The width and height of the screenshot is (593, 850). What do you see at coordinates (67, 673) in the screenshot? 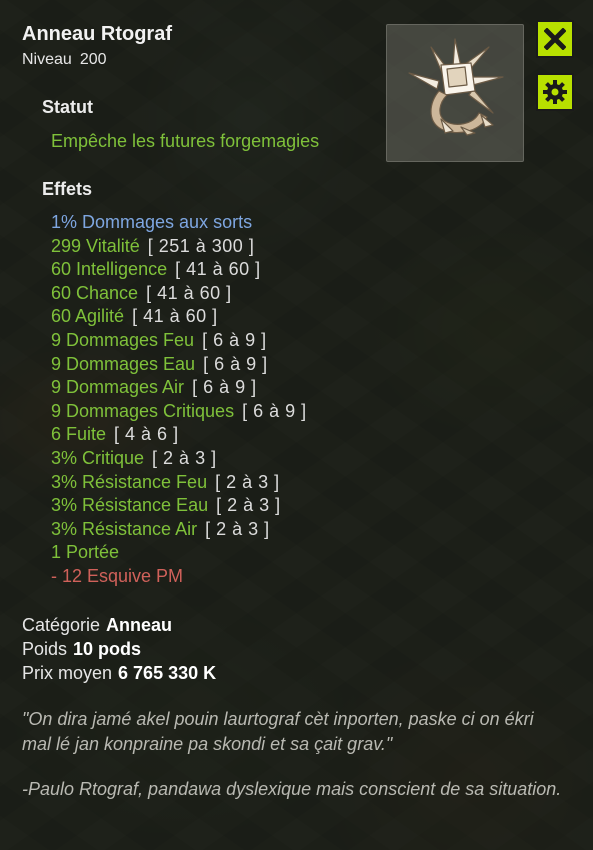
I see `price-label: Prix moyen` at bounding box center [67, 673].